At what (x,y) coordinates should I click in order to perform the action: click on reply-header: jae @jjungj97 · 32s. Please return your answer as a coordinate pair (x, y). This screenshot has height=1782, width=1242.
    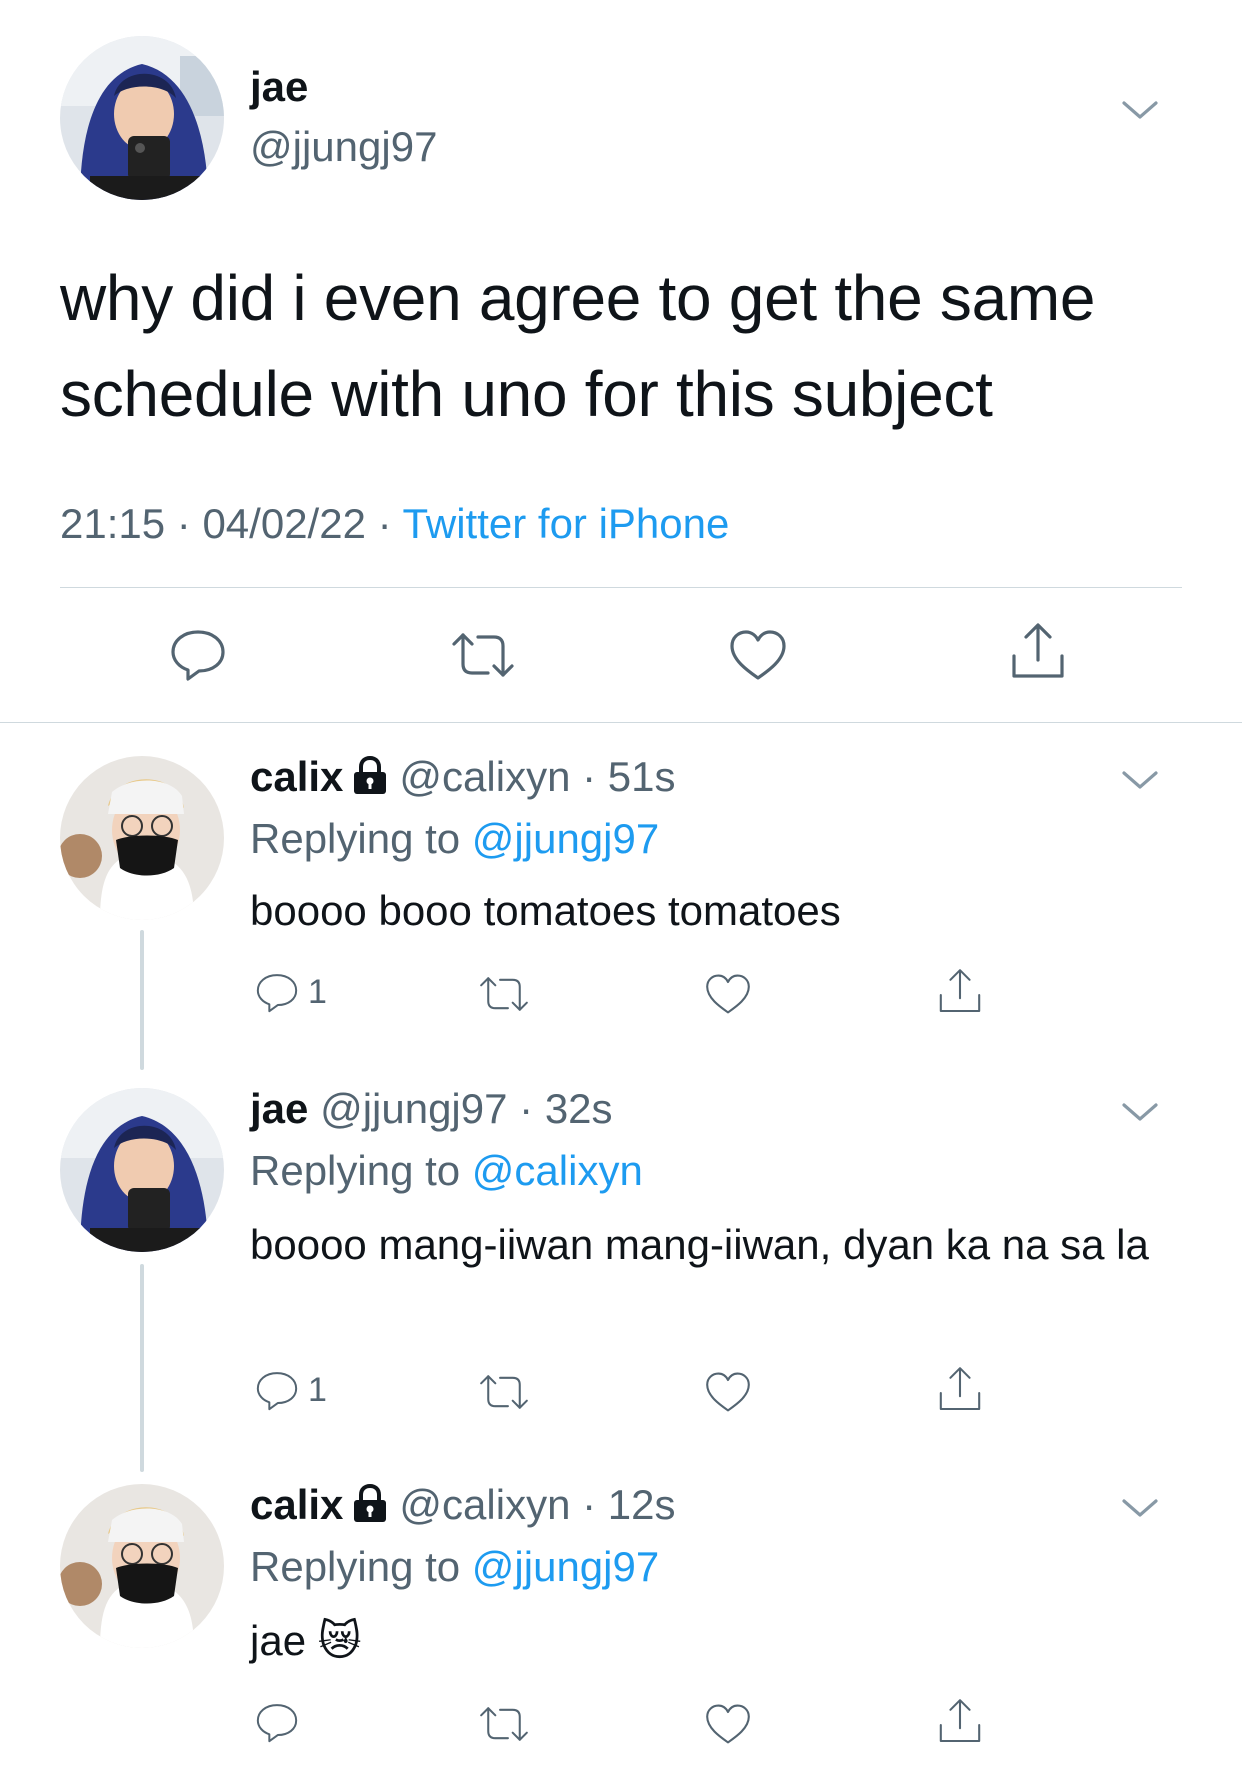
    Looking at the image, I should click on (431, 1108).